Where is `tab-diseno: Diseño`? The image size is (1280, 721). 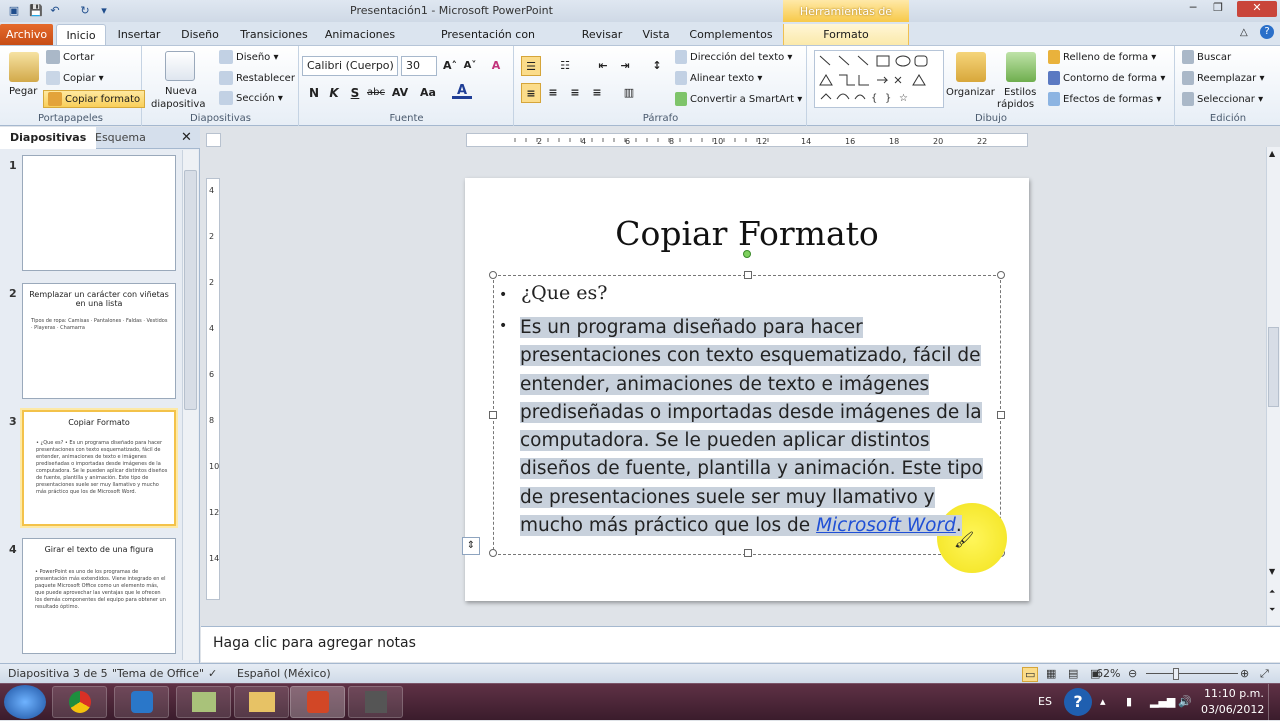 tab-diseno: Diseño is located at coordinates (200, 35).